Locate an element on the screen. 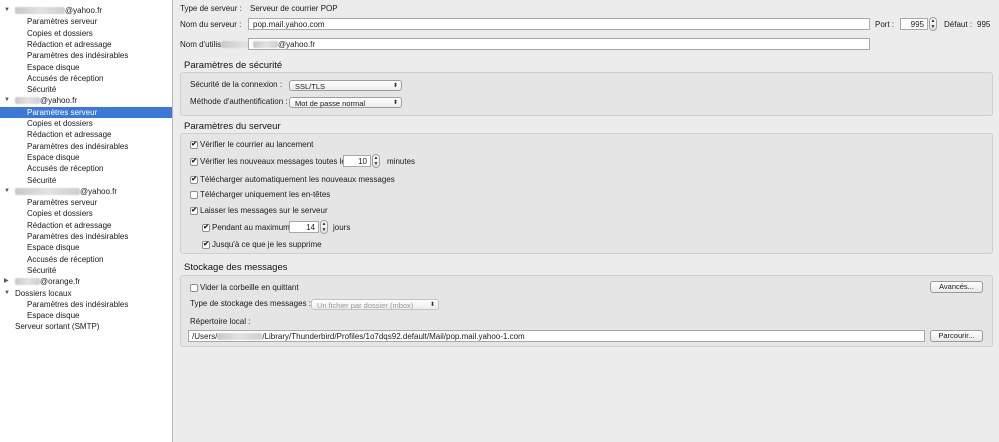 The width and height of the screenshot is (999, 442). connection-security-label: Sécurité de la connexion : is located at coordinates (236, 84).